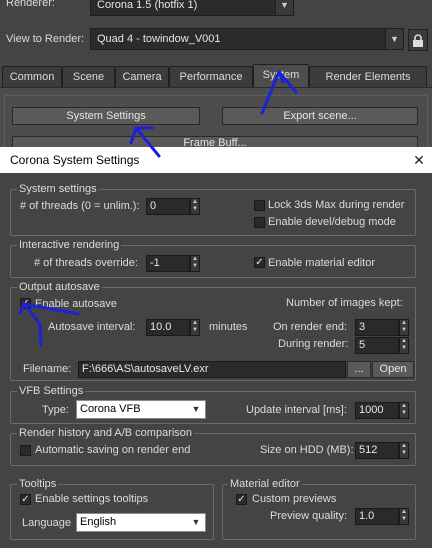  I want to click on material-editor-title: Material editor, so click(265, 484).